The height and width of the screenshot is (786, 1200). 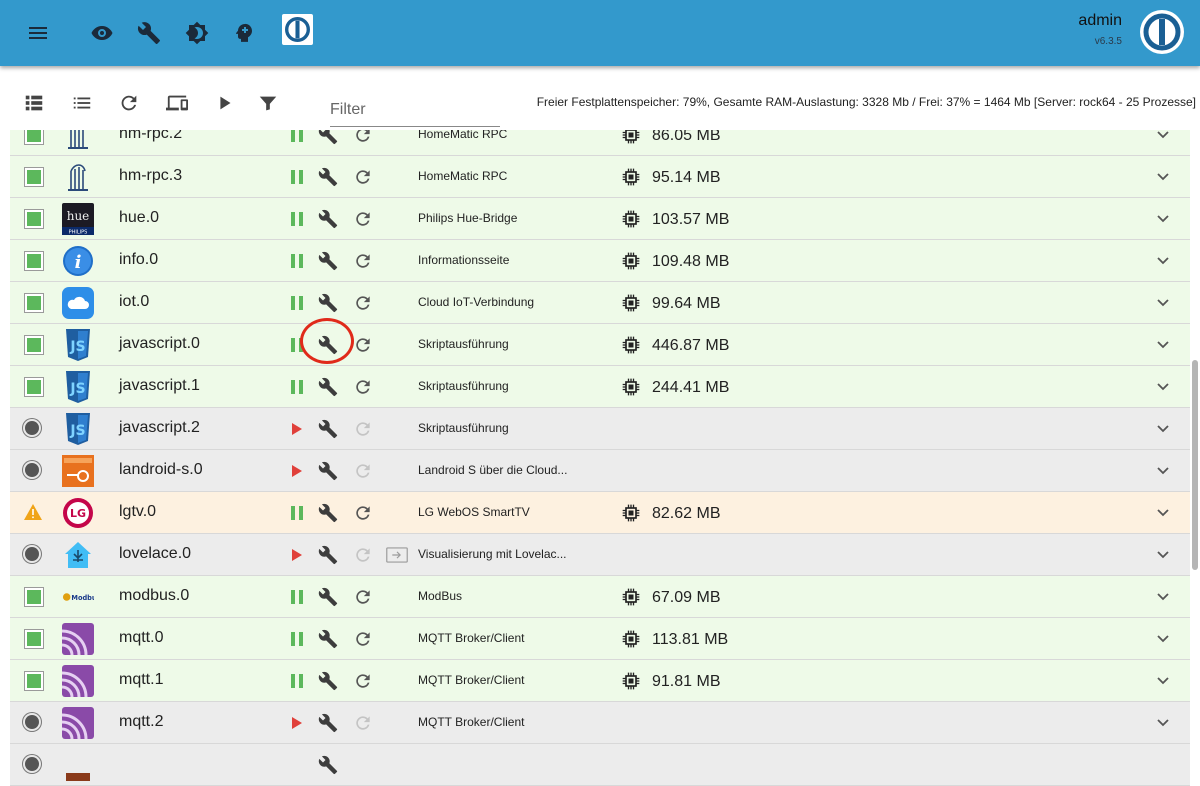 I want to click on mqtt-adapter-icon, so click(x=78, y=681).